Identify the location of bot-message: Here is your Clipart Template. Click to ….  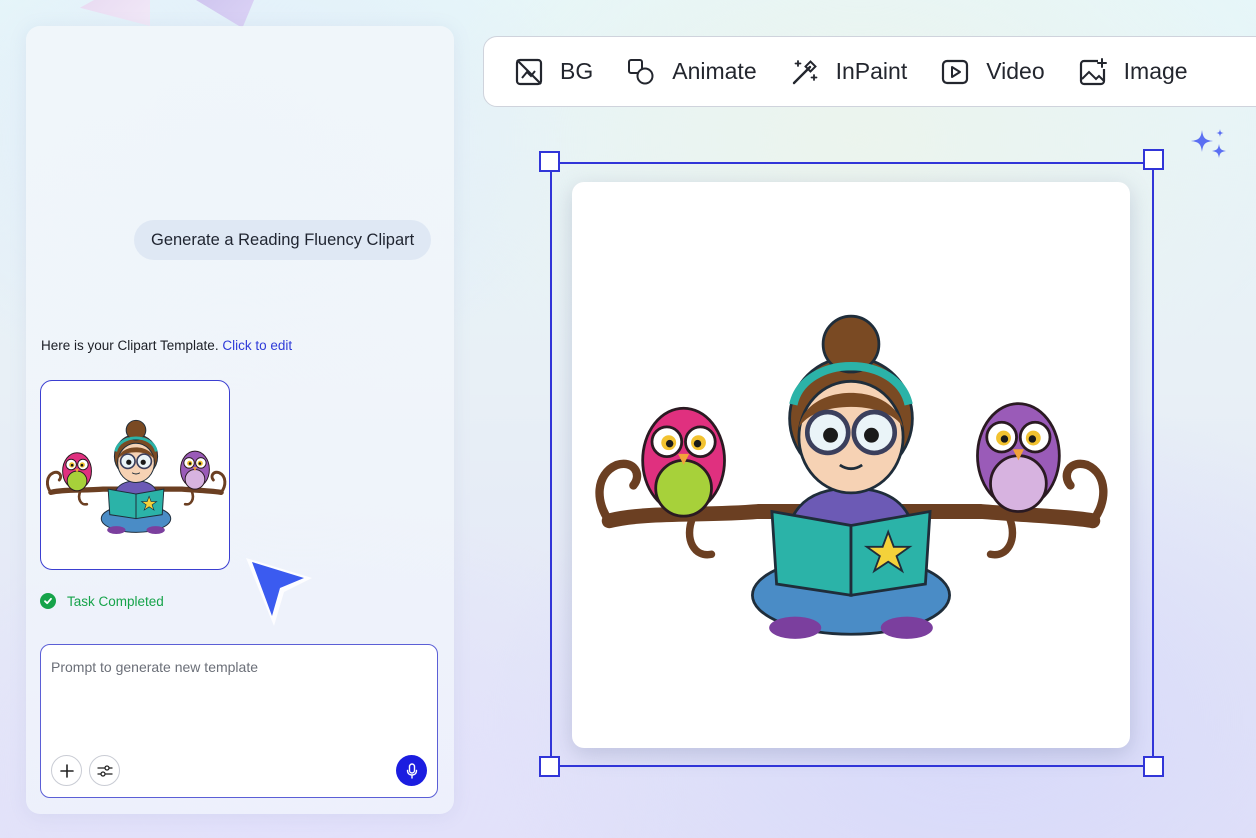
(166, 345).